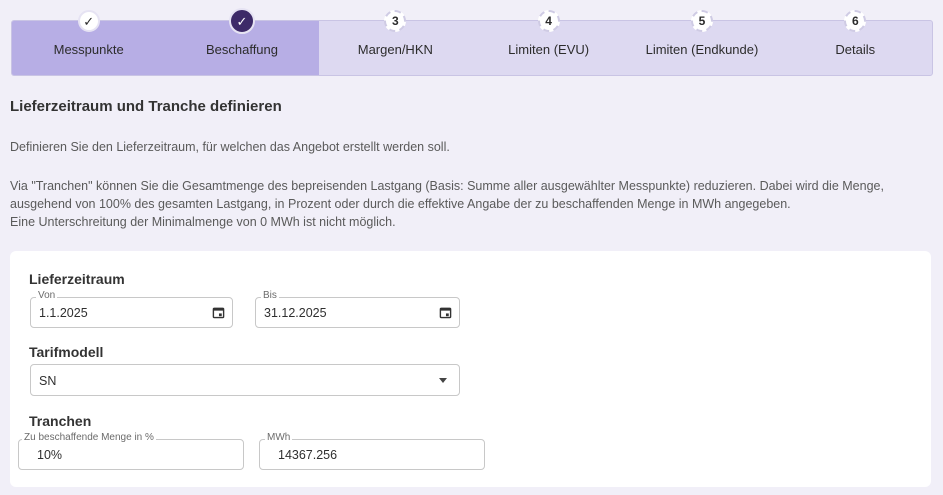  What do you see at coordinates (77, 279) in the screenshot?
I see `lieferzeitraum-heading: Lieferzeitraum` at bounding box center [77, 279].